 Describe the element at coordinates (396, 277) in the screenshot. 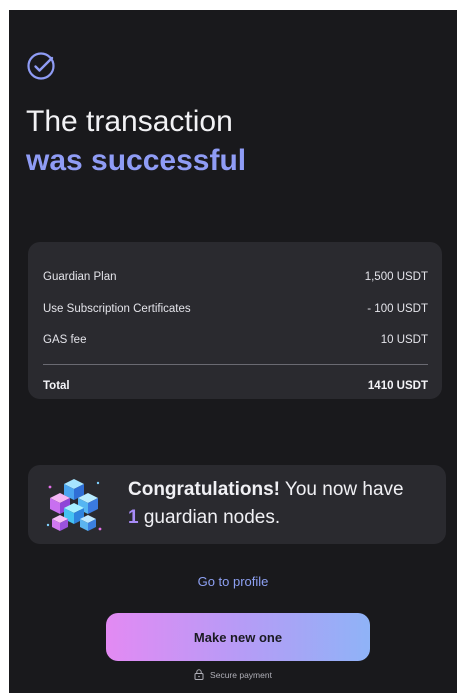

I see `summary-row-value: 1,500 USDT` at that location.